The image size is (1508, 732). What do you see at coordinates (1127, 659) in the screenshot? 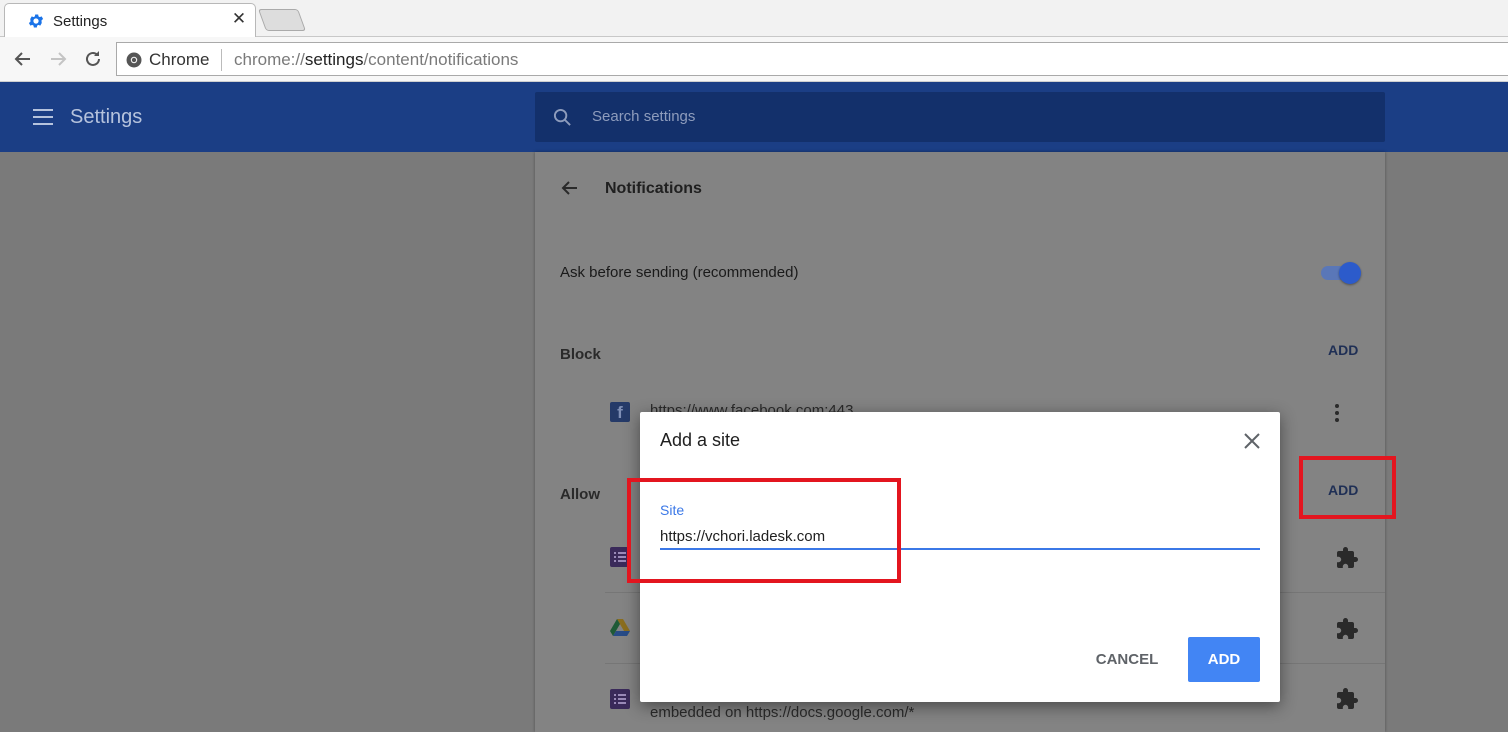
I see `cancel-button: CANCEL` at bounding box center [1127, 659].